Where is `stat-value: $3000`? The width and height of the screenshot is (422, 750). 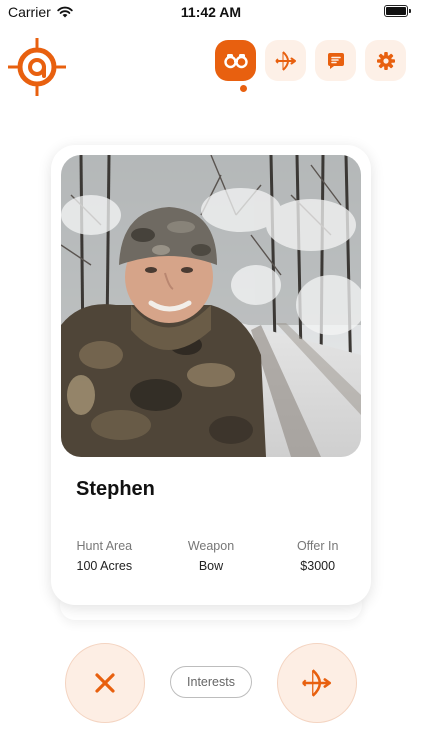
stat-value: $3000 is located at coordinates (318, 566).